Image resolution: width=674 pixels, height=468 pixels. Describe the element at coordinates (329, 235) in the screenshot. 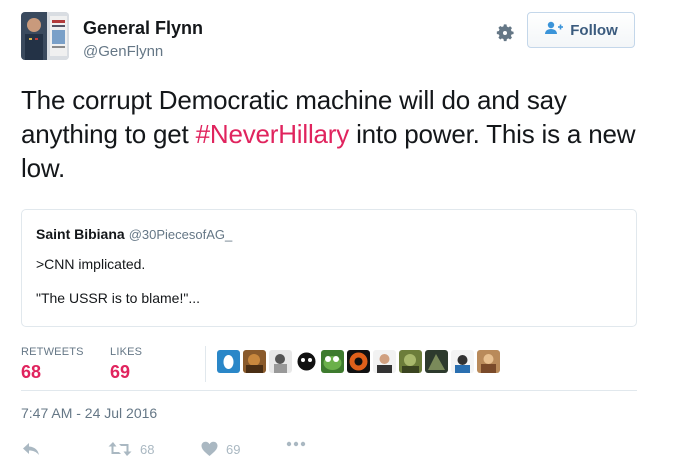

I see `quoted-tweet-header: Saint Bibiana @30PiecesofAG_` at that location.